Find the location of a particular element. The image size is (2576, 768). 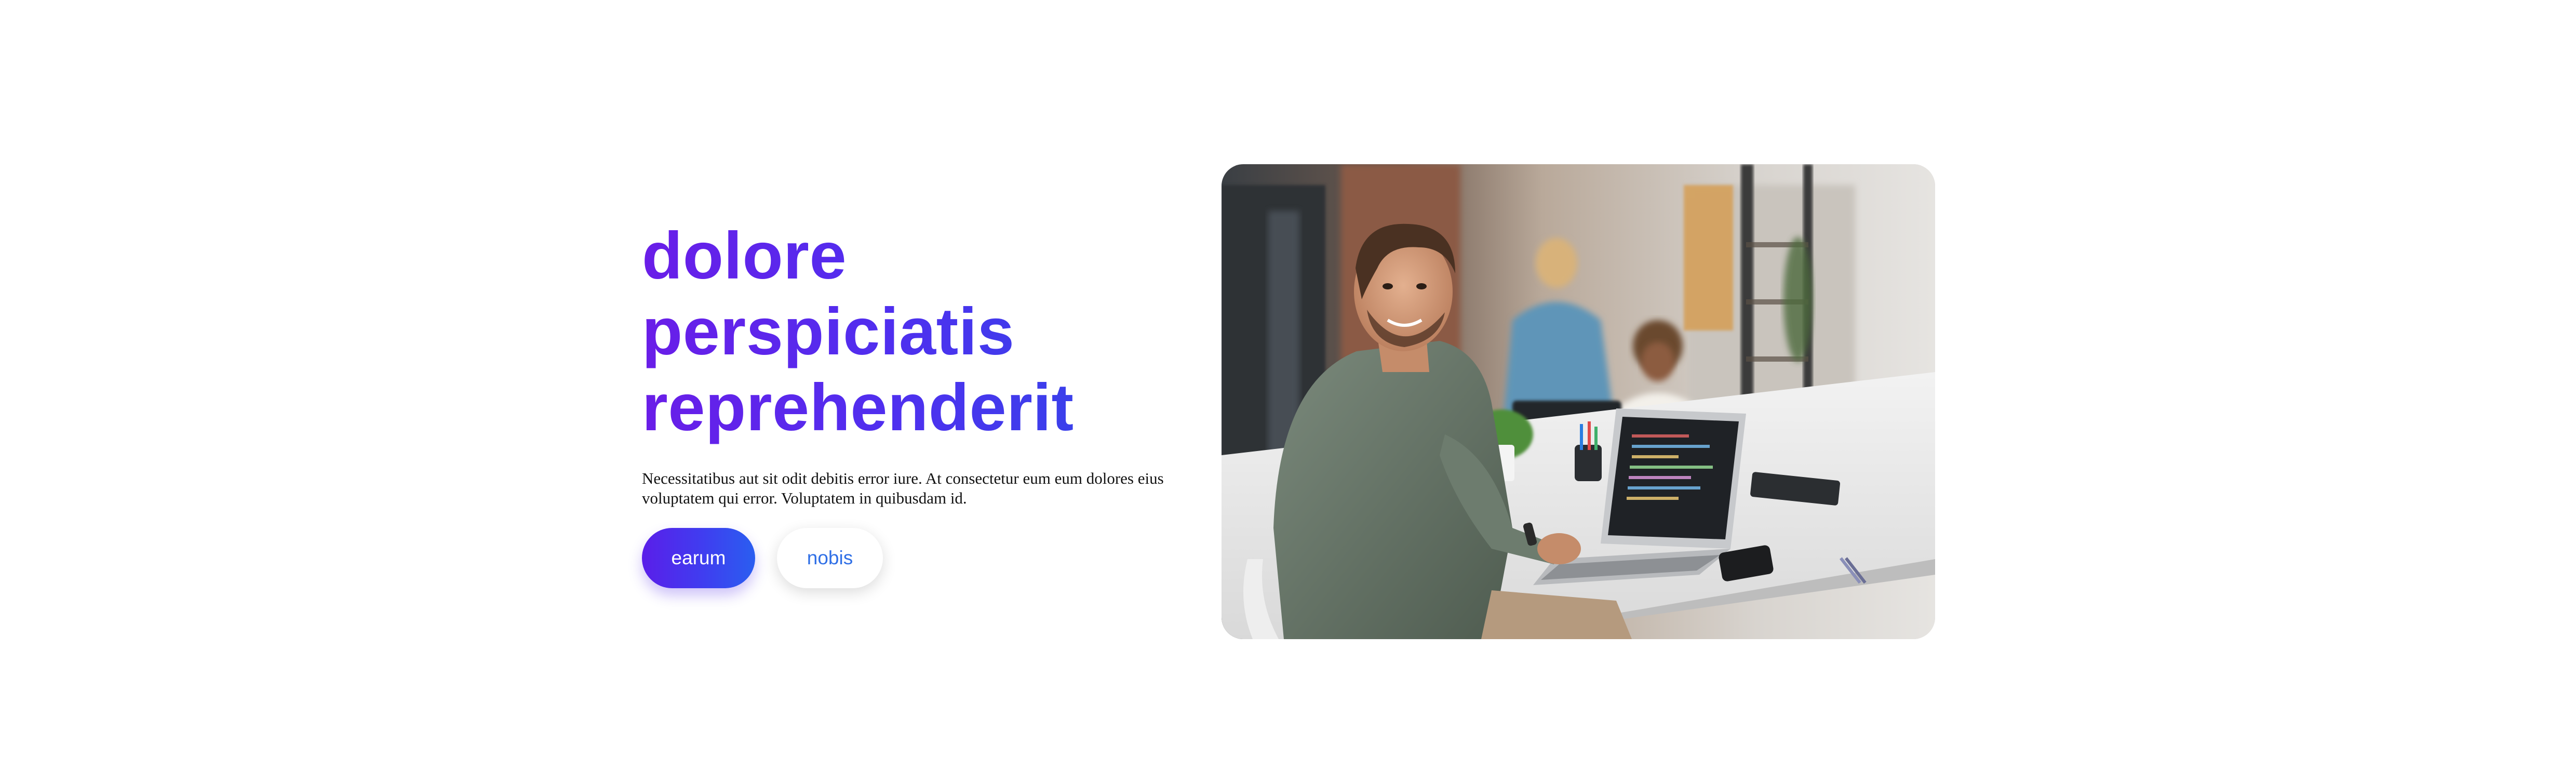

hero-headline: dolore perspiciatis reprehenderit is located at coordinates (917, 332).